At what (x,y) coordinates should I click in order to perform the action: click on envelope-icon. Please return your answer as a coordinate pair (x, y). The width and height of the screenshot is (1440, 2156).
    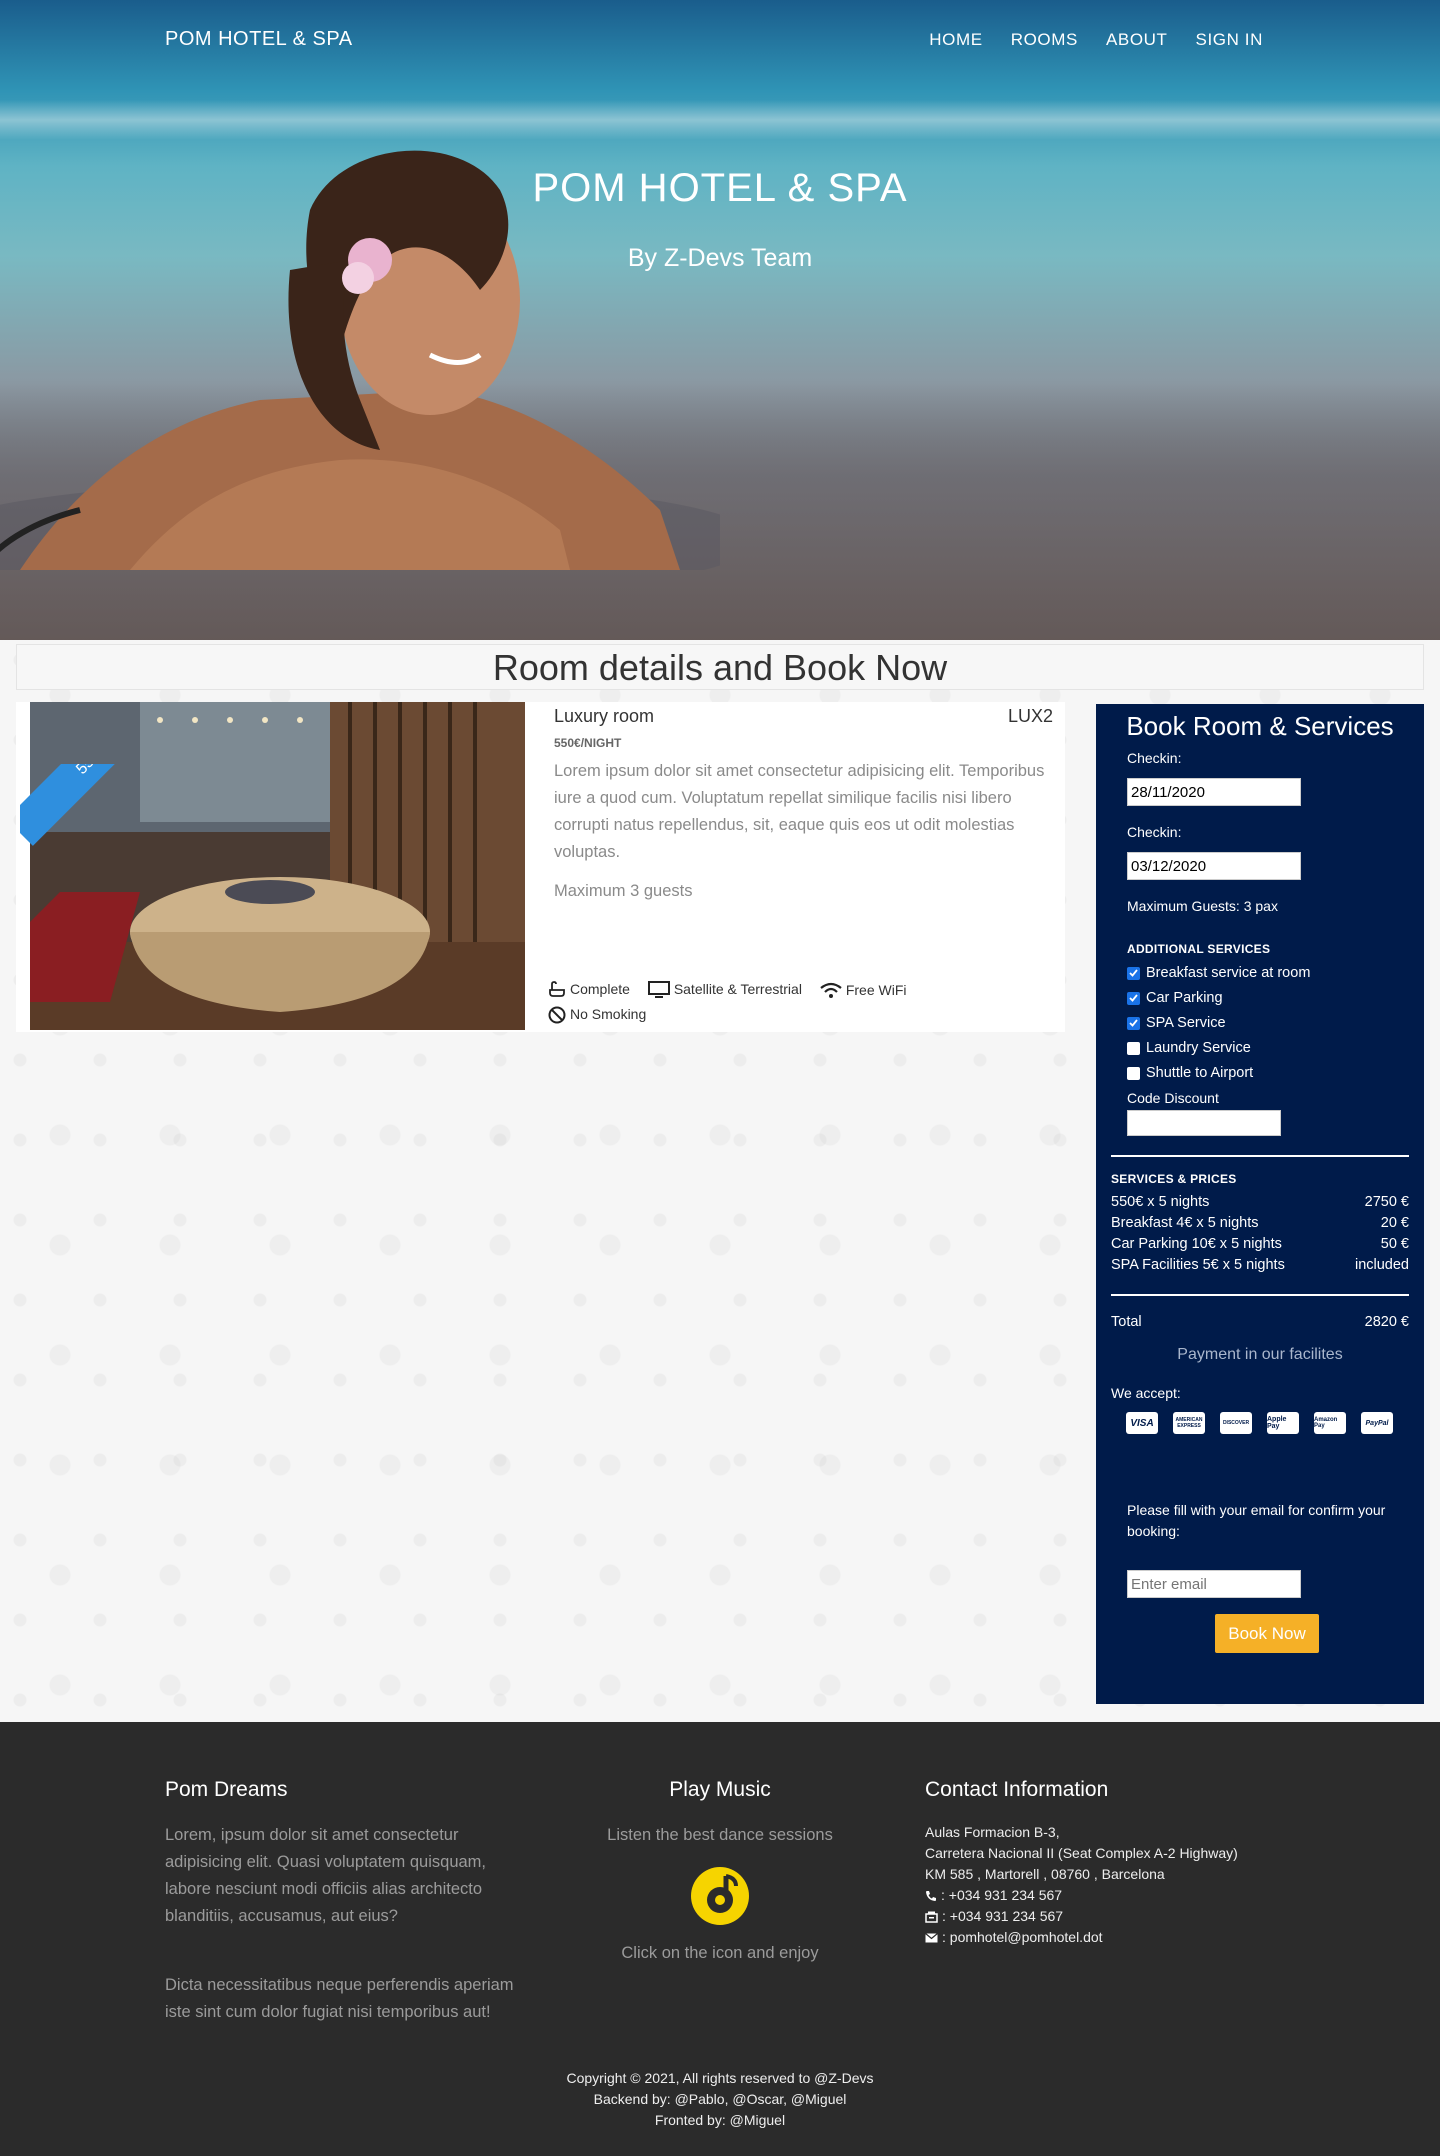
    Looking at the image, I should click on (931, 1937).